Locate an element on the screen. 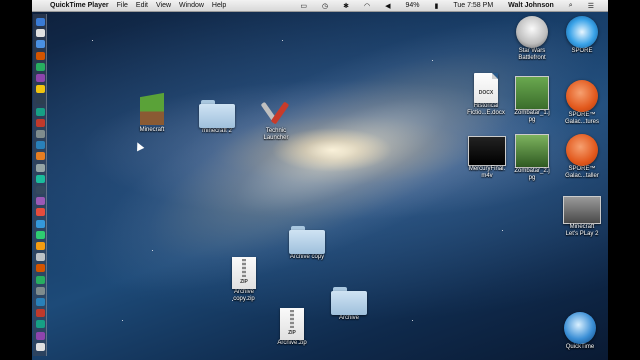 Image resolution: width=640 pixels, height=360 pixels. spore-spiral-icon is located at coordinates (582, 32).